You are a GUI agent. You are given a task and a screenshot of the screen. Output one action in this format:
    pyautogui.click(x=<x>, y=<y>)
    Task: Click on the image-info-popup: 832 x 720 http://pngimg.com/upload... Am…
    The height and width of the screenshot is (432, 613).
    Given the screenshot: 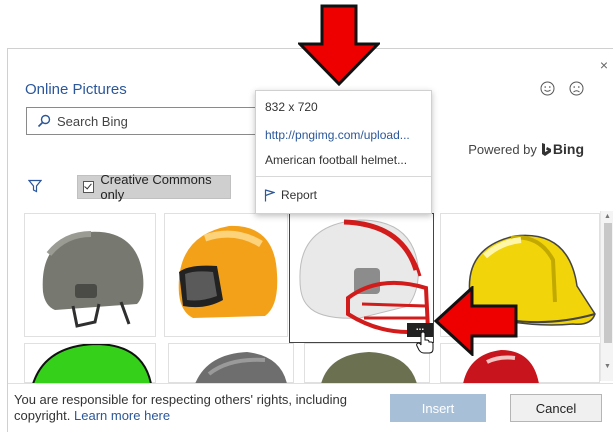 What is the action you would take?
    pyautogui.click(x=343, y=152)
    